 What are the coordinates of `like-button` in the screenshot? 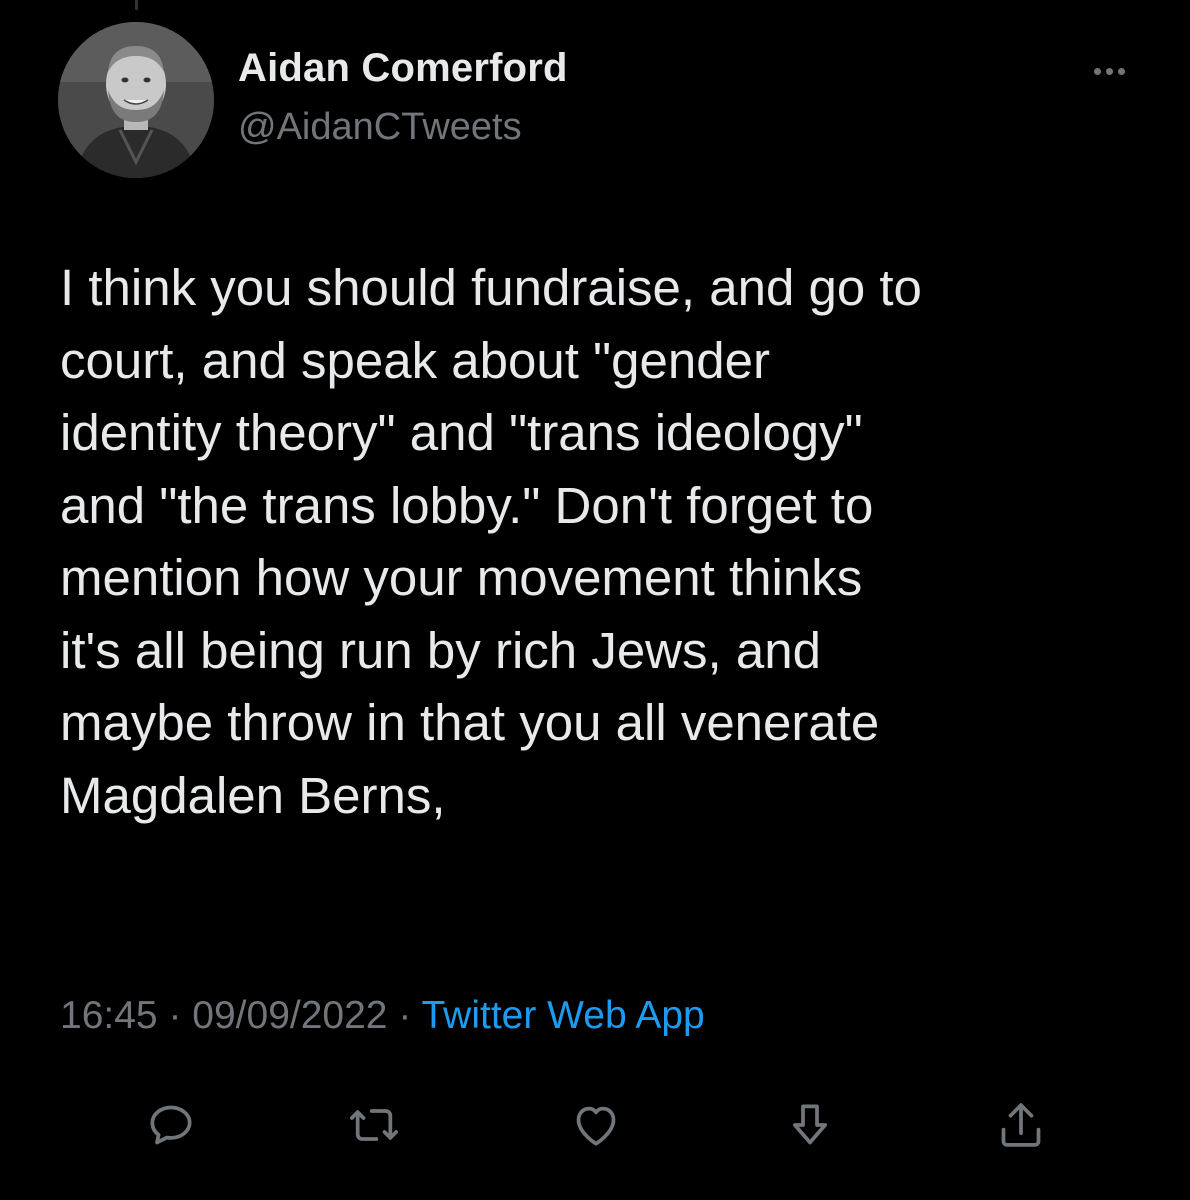 It's located at (596, 1125).